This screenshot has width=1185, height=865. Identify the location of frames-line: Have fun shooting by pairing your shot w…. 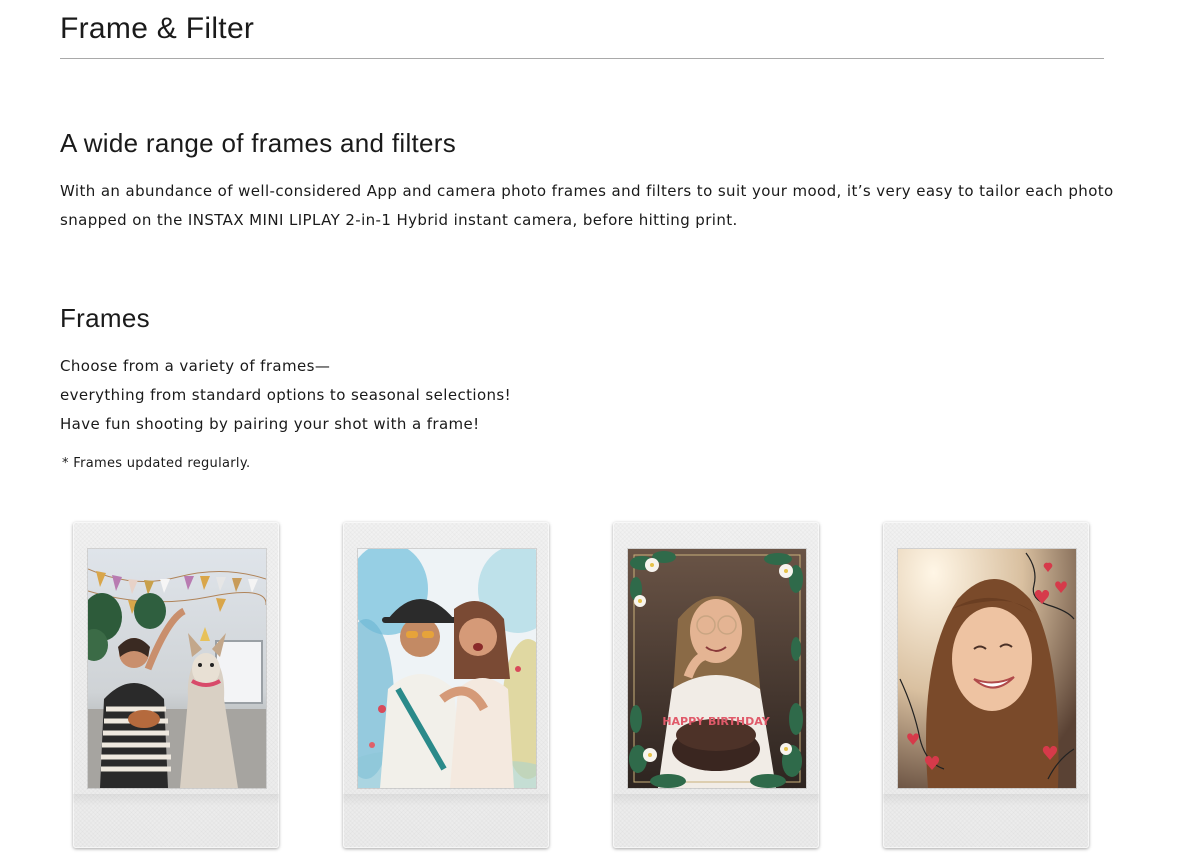
(270, 424).